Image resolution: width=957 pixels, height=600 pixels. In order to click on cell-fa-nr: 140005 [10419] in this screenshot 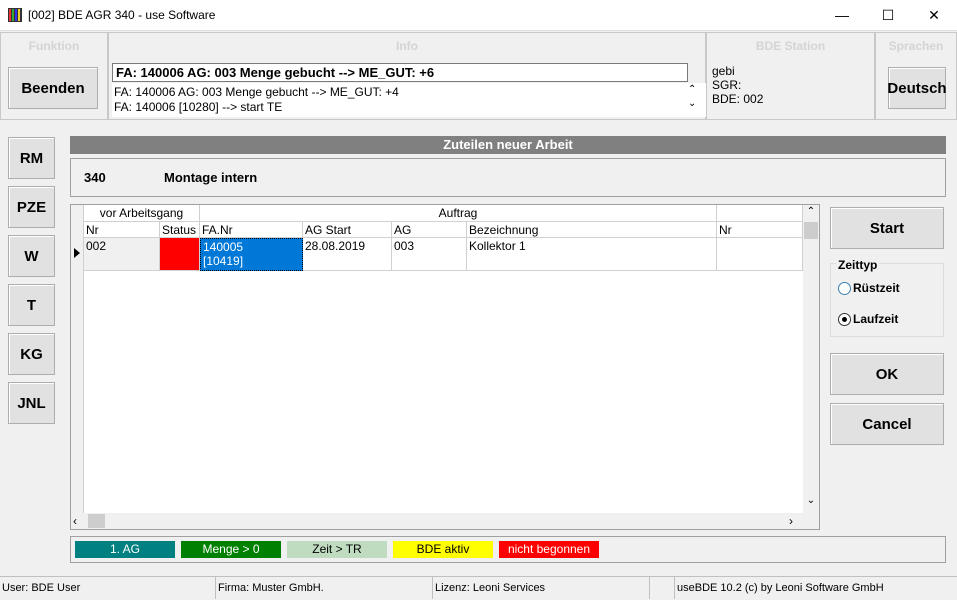, I will do `click(251, 254)`.